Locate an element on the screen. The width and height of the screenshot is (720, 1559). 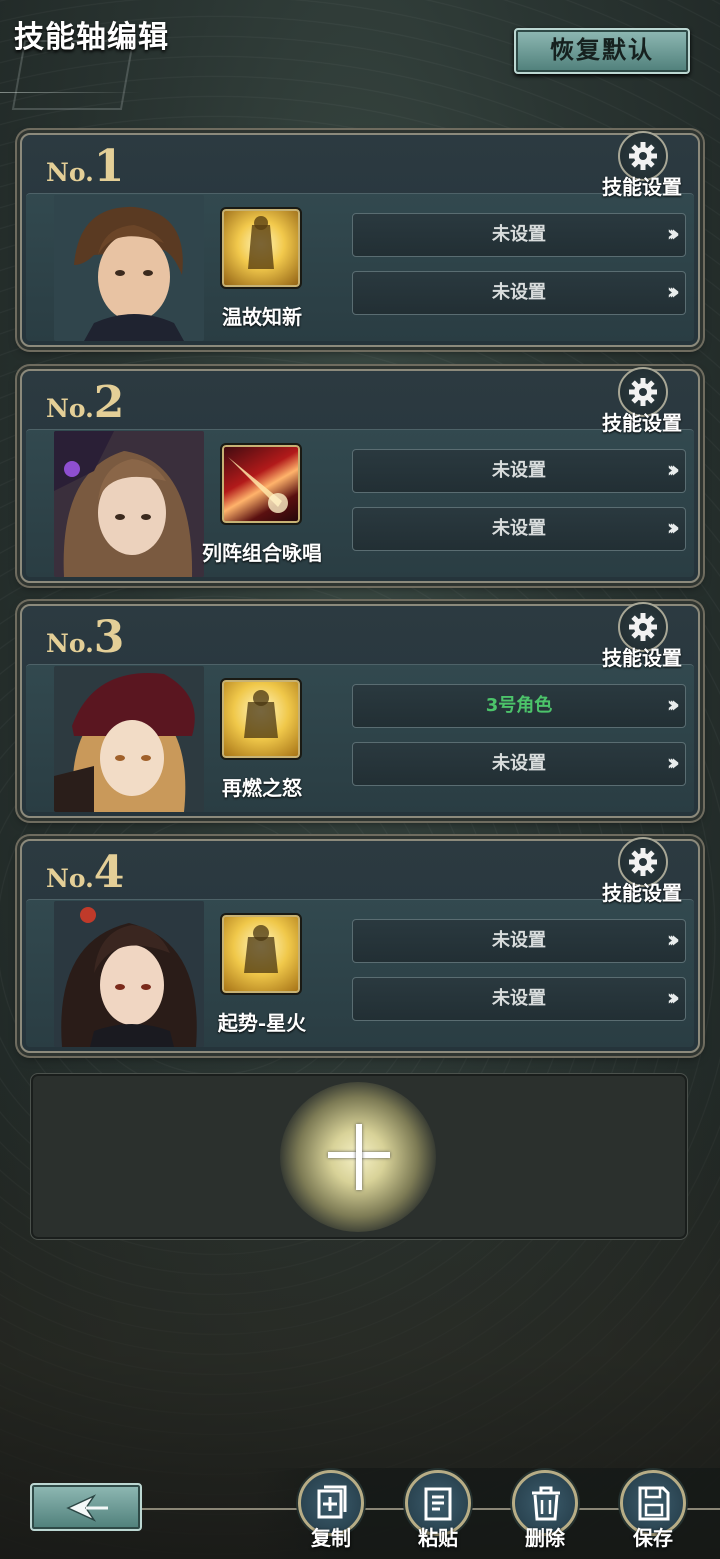
page-title: 技能轴编辑 is located at coordinates (91, 37).